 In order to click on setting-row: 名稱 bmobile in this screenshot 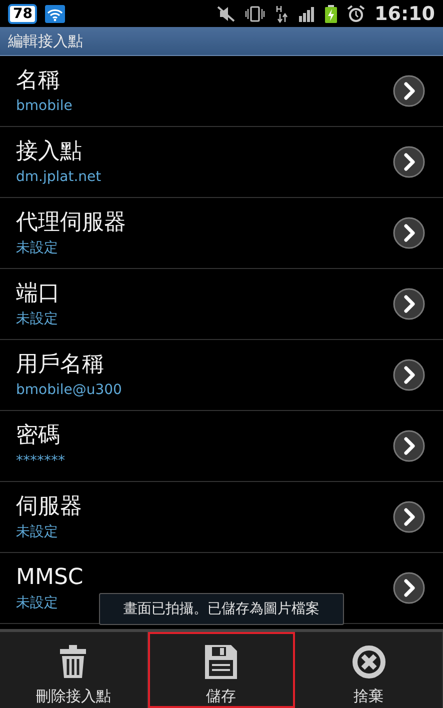, I will do `click(221, 91)`.